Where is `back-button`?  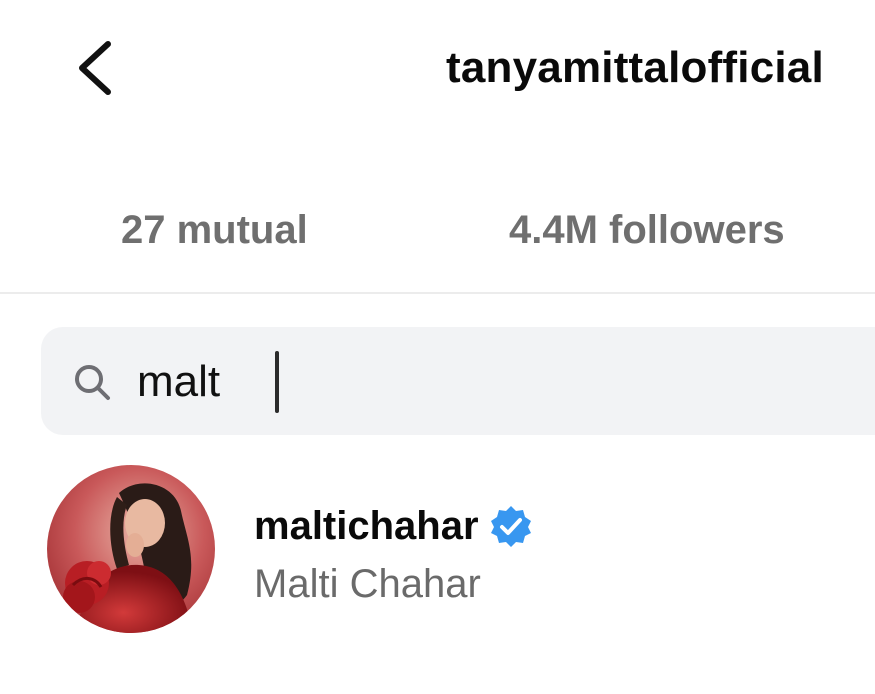 back-button is located at coordinates (100, 68).